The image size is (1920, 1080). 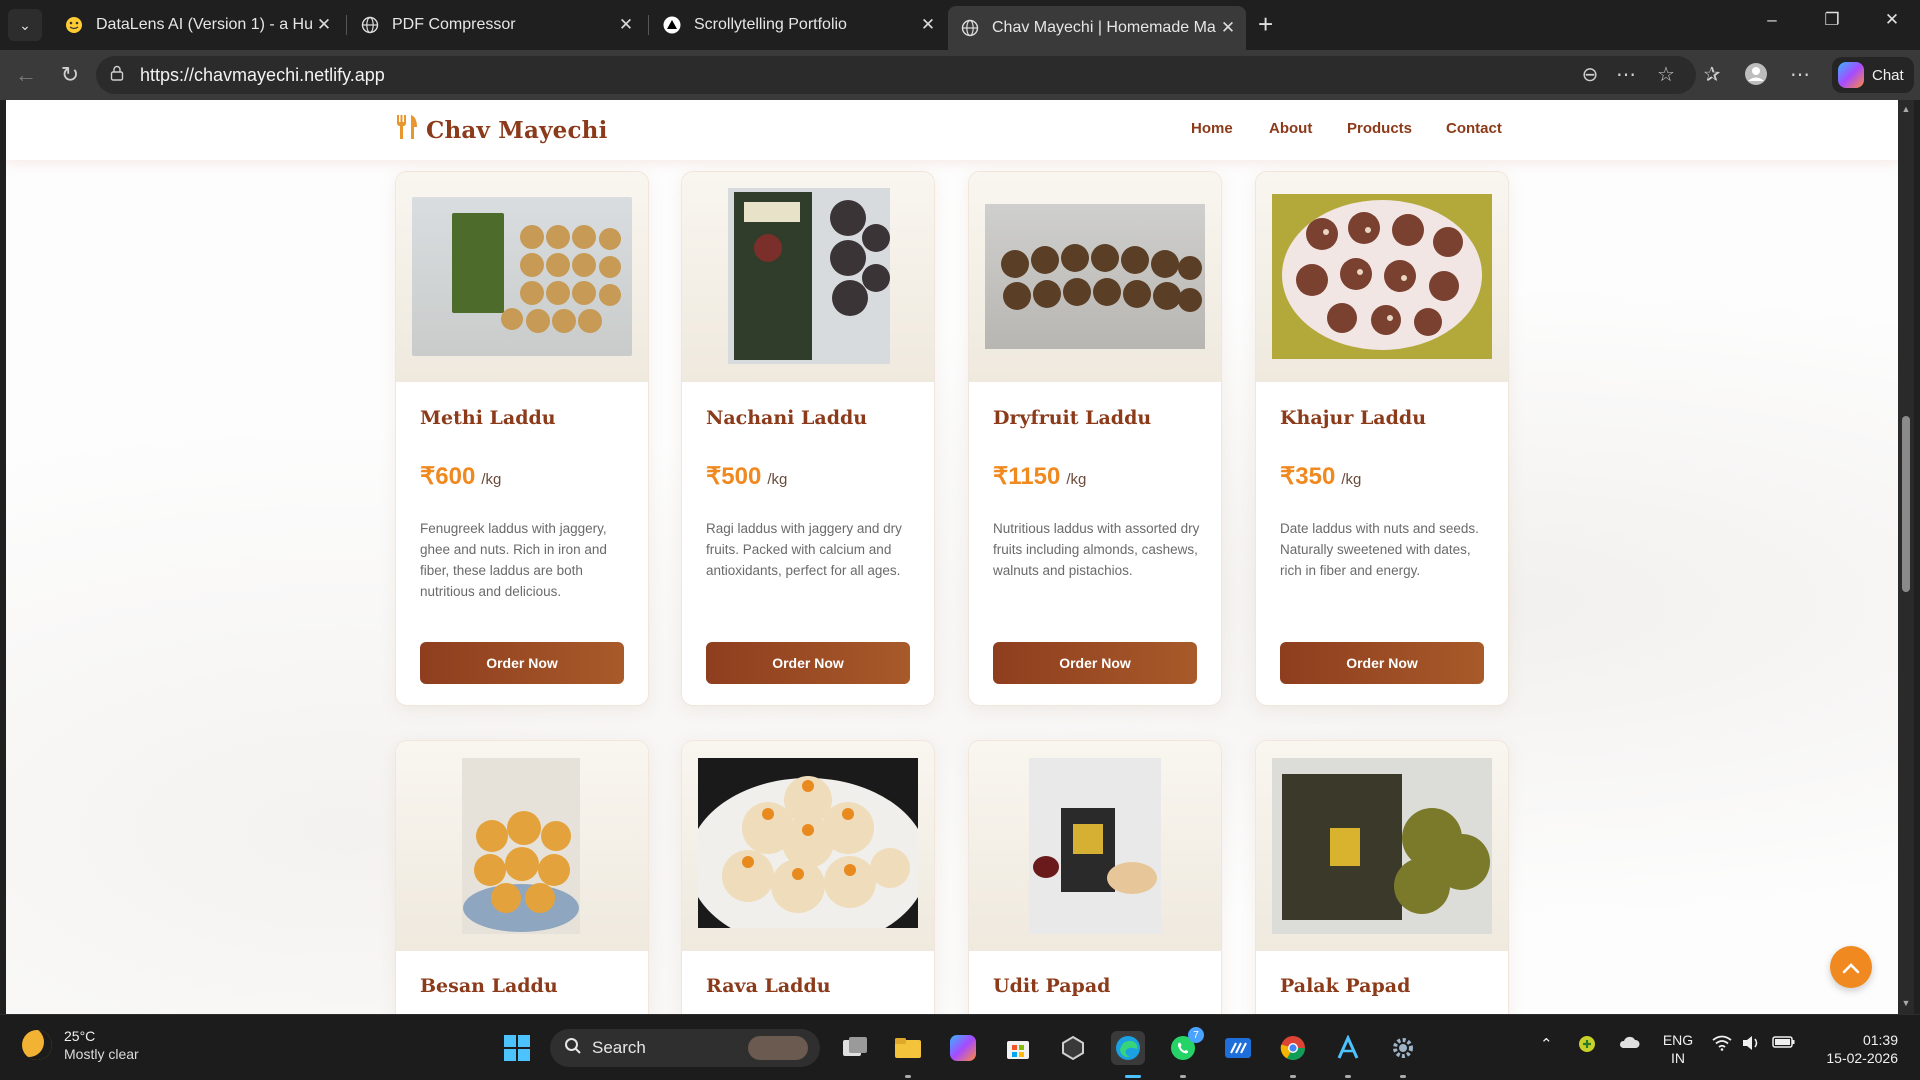 What do you see at coordinates (1626, 74) in the screenshot?
I see `more-tools-icon: ⋯` at bounding box center [1626, 74].